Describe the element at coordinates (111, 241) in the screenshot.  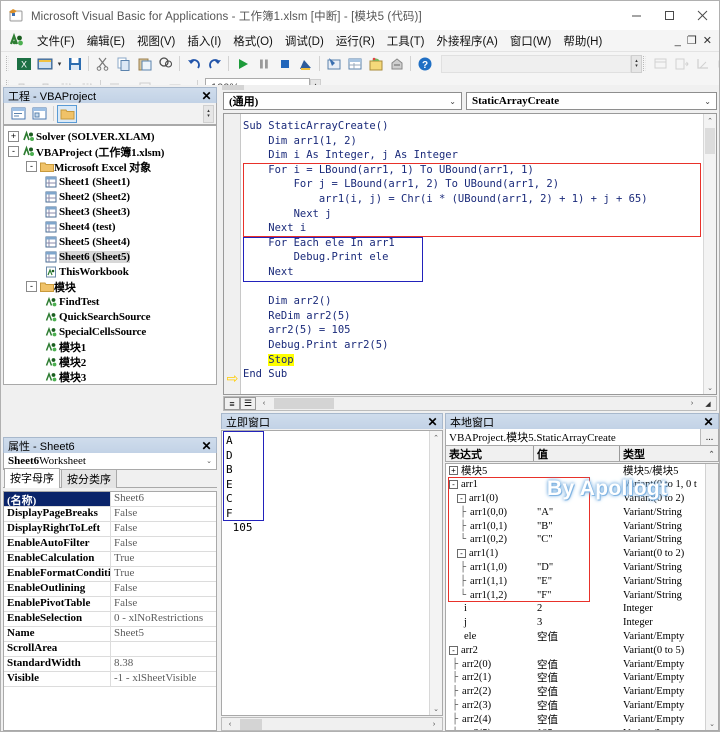
I see `tree-item-sheet5: Sheet5 (Sheet4)` at that location.